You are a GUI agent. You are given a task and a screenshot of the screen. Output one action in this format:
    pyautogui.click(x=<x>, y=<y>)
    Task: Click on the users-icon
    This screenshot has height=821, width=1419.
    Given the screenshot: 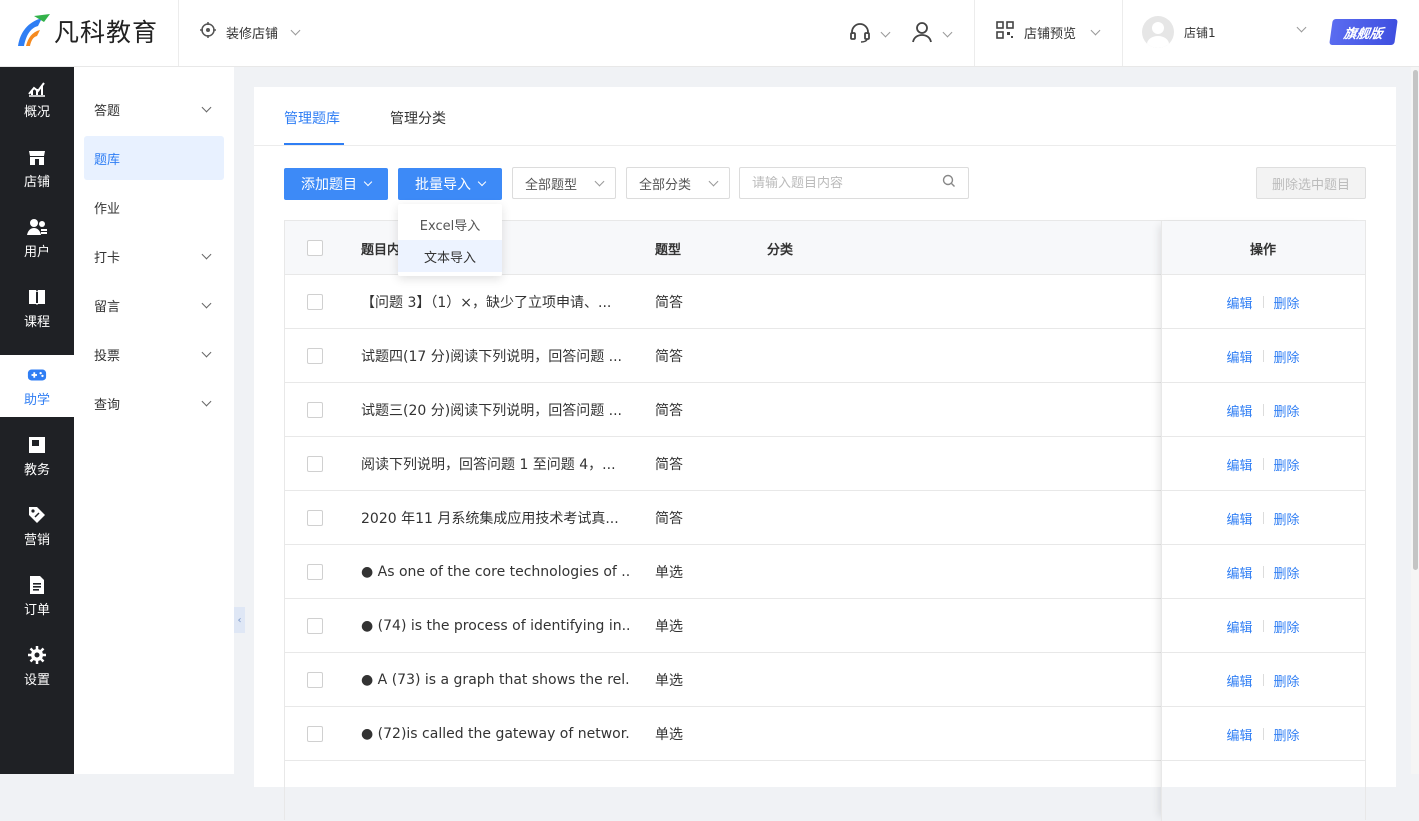 What is the action you would take?
    pyautogui.click(x=37, y=227)
    